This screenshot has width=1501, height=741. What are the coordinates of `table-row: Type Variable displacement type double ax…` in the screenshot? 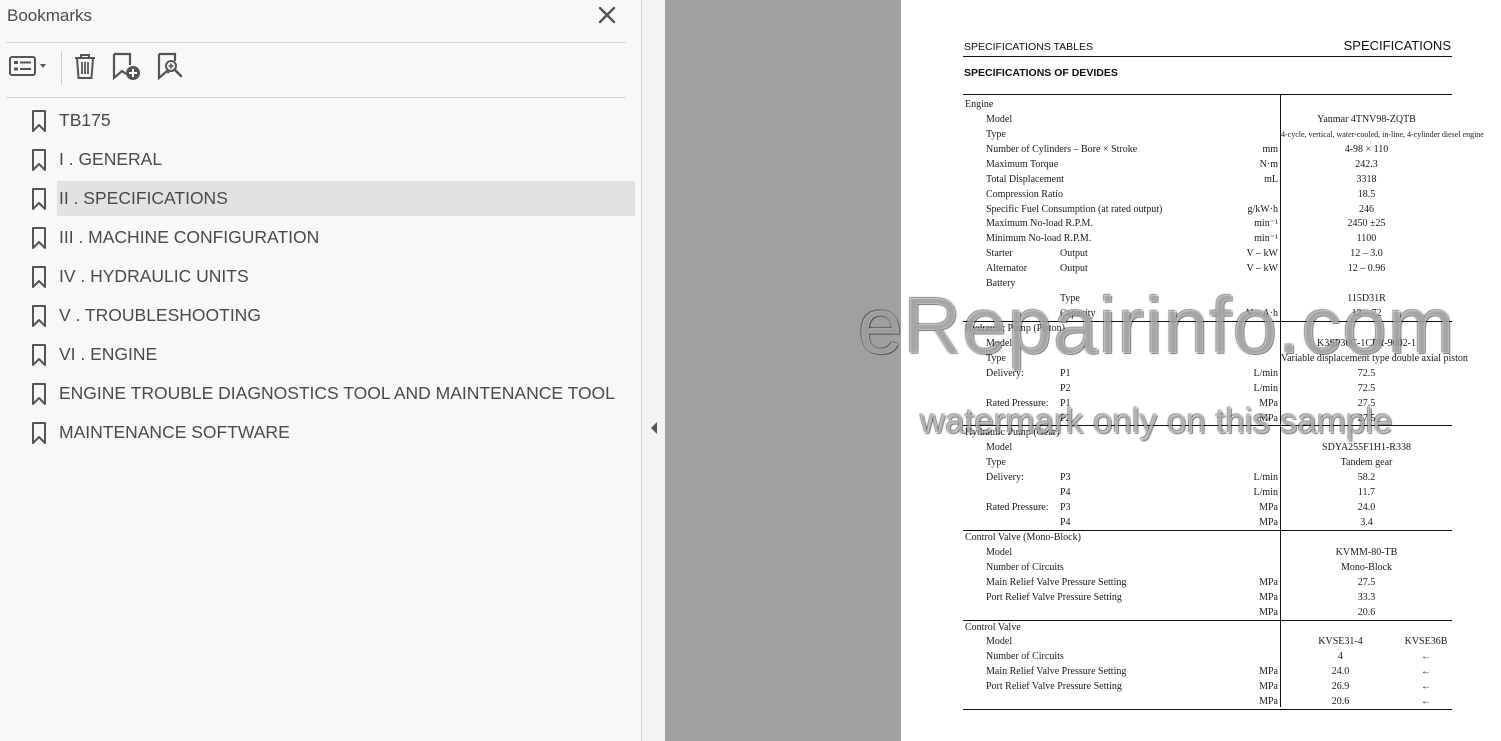 It's located at (1215, 358).